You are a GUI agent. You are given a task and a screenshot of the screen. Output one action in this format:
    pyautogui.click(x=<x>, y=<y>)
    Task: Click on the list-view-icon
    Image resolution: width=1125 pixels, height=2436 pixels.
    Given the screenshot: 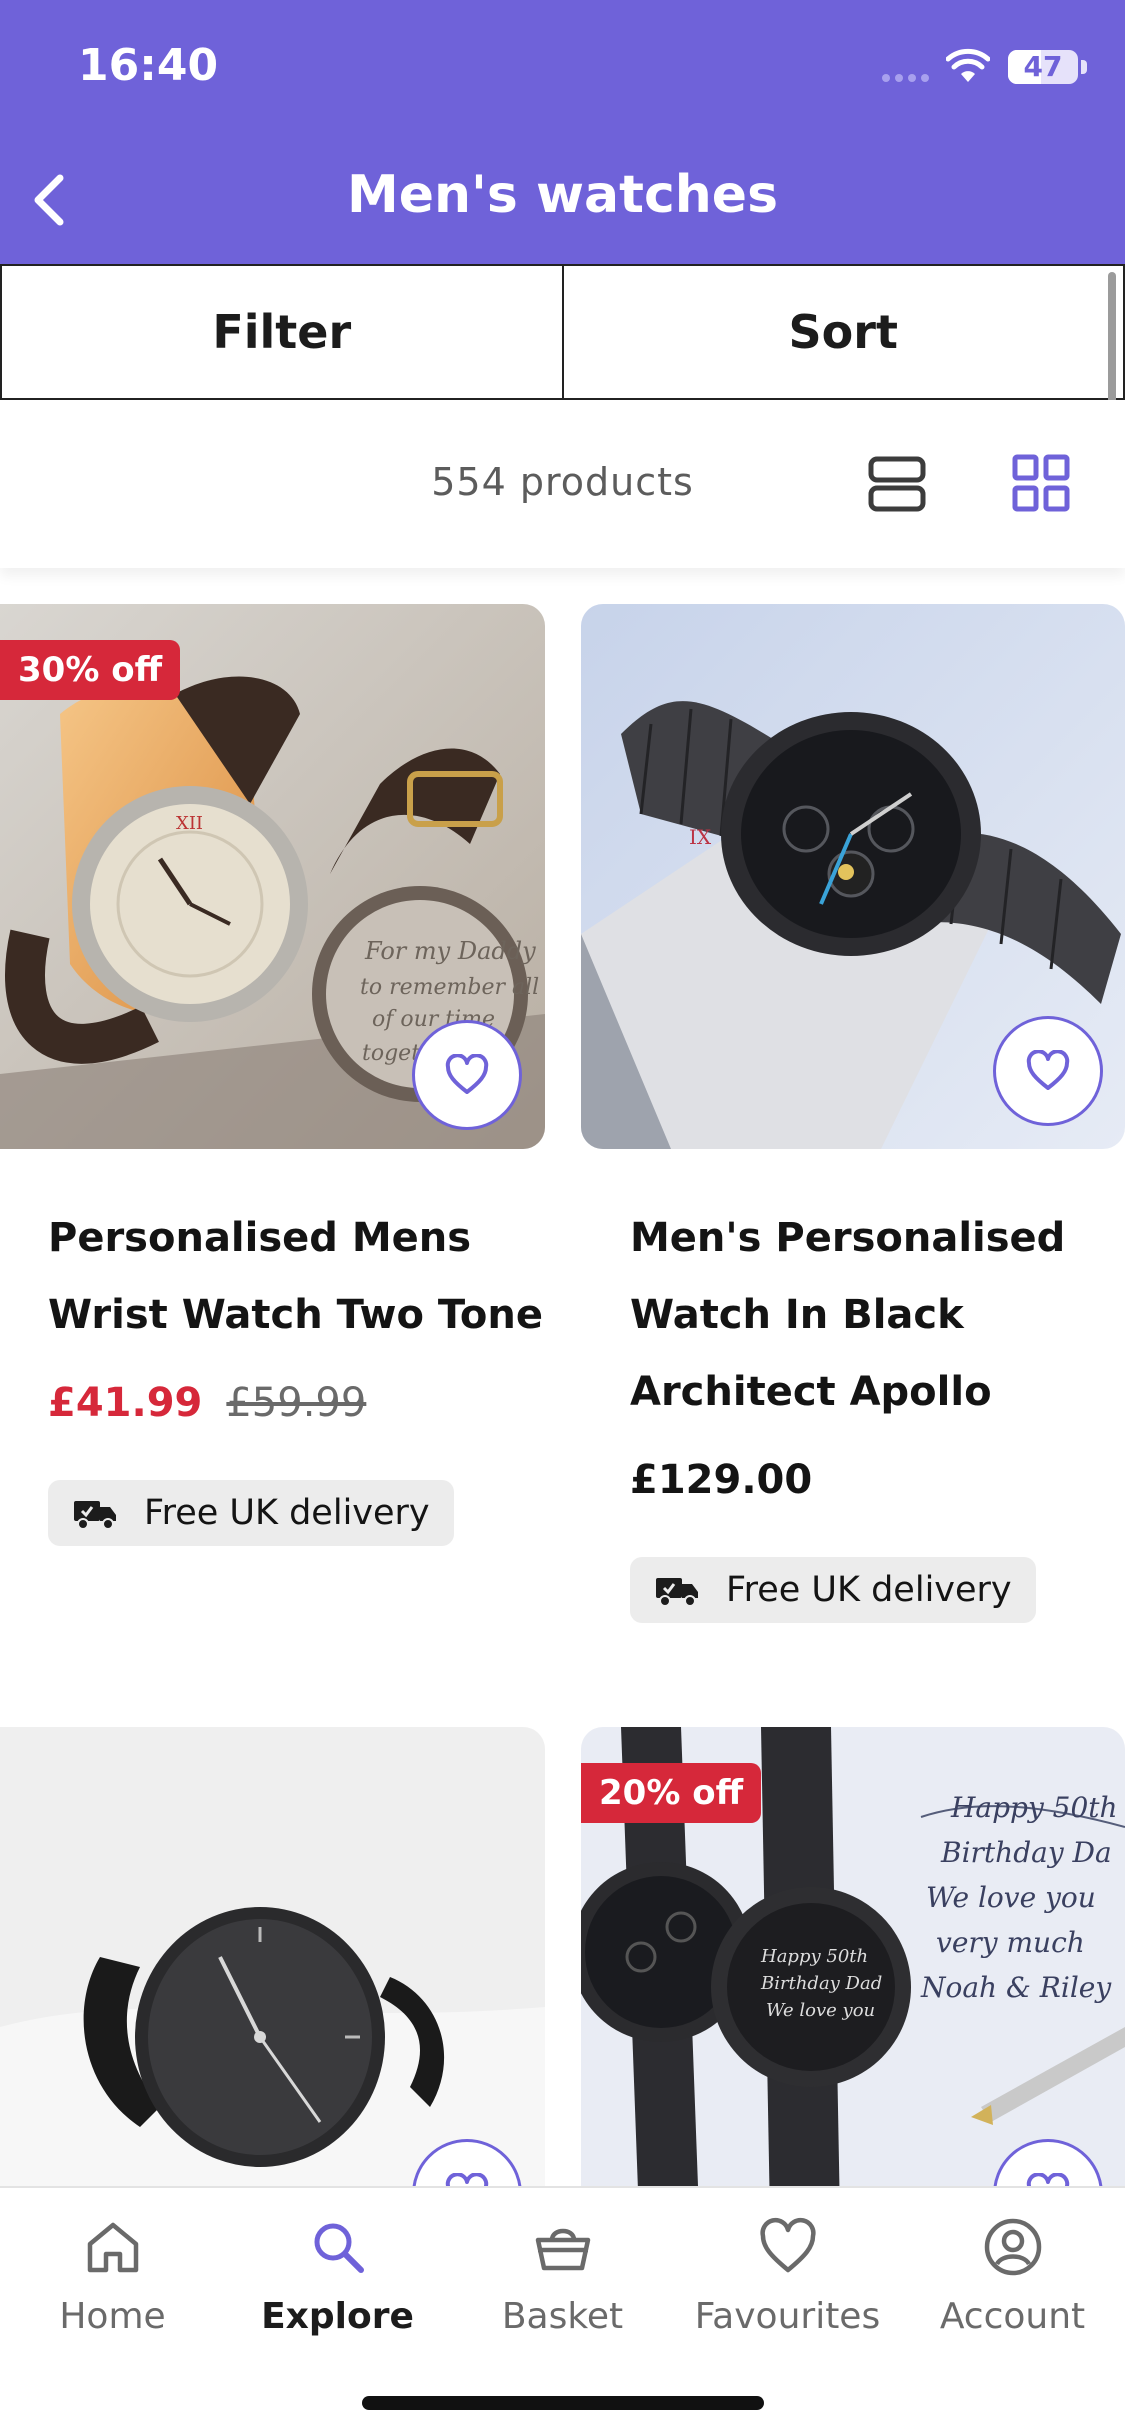 What is the action you would take?
    pyautogui.click(x=897, y=484)
    